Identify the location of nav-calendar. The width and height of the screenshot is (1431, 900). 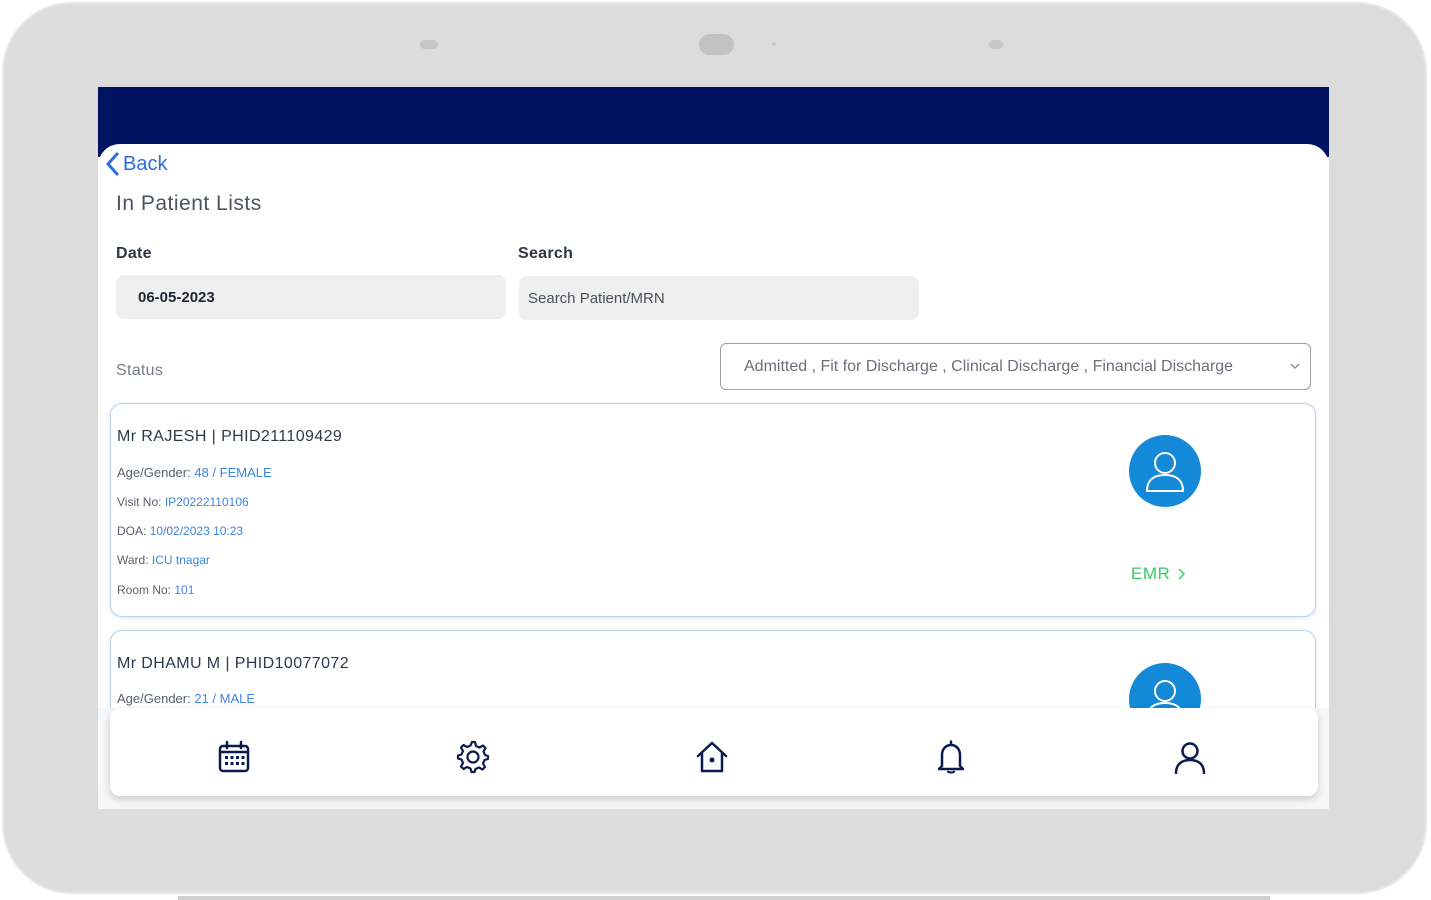
(234, 757).